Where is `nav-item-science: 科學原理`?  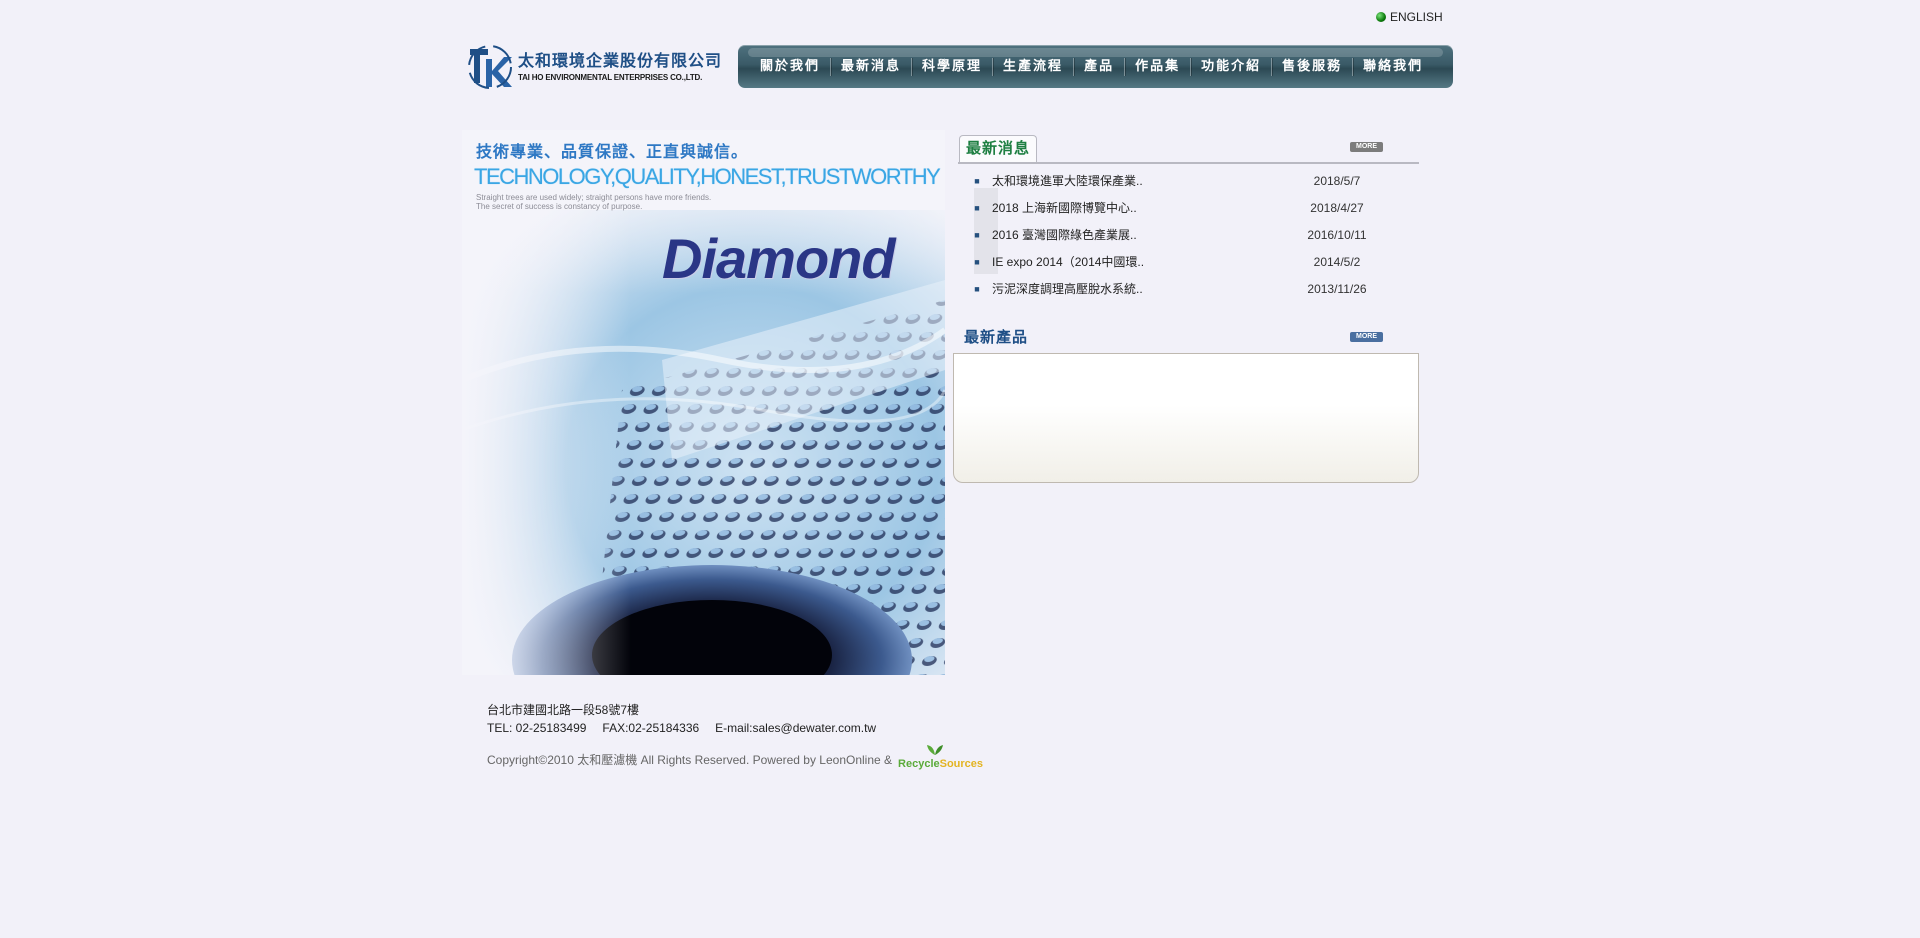
nav-item-science: 科學原理 is located at coordinates (952, 67).